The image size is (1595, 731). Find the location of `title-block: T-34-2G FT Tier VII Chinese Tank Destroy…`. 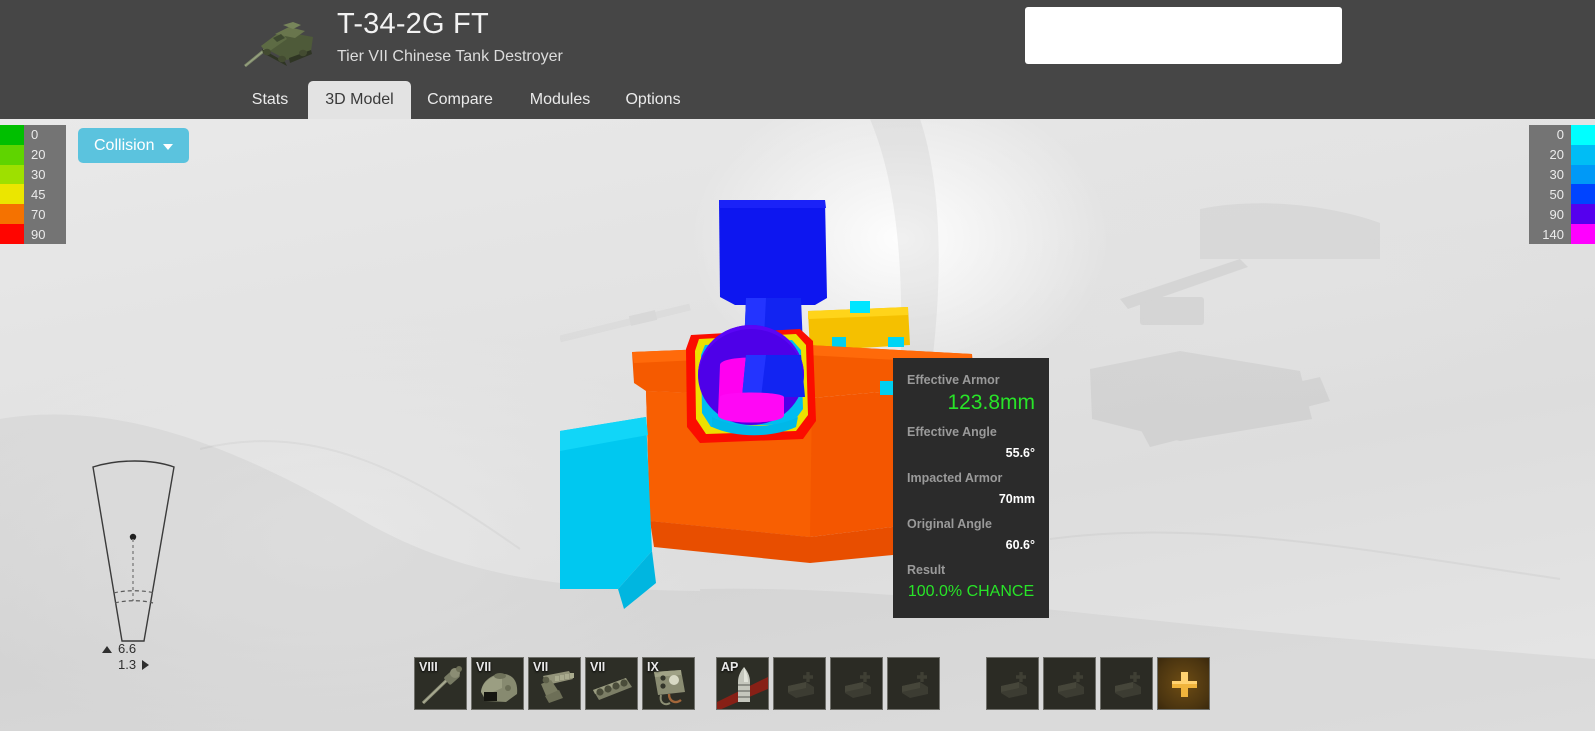

title-block: T-34-2G FT Tier VII Chinese Tank Destroy… is located at coordinates (450, 37).